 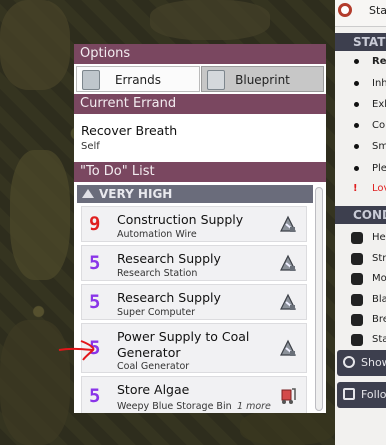 I want to click on condition-item: Mo, so click(x=360, y=280).